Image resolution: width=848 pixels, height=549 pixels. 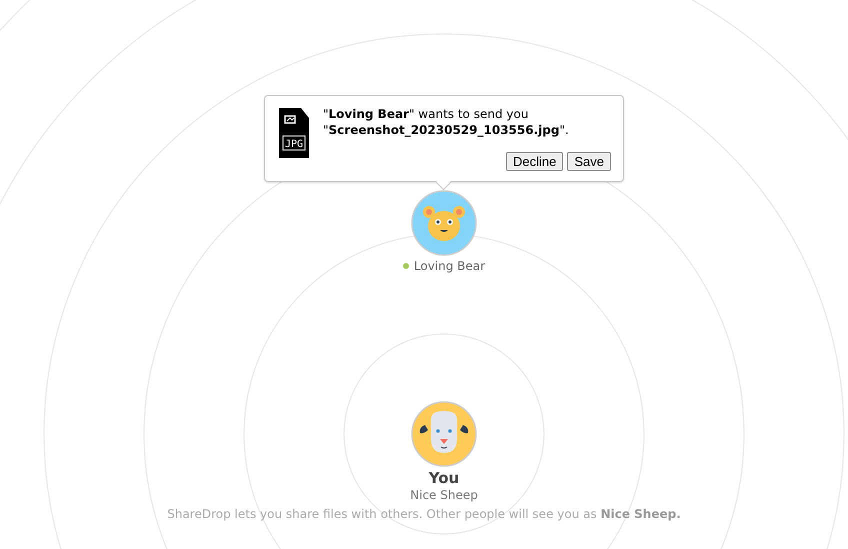 What do you see at coordinates (444, 478) in the screenshot?
I see `you-label: You` at bounding box center [444, 478].